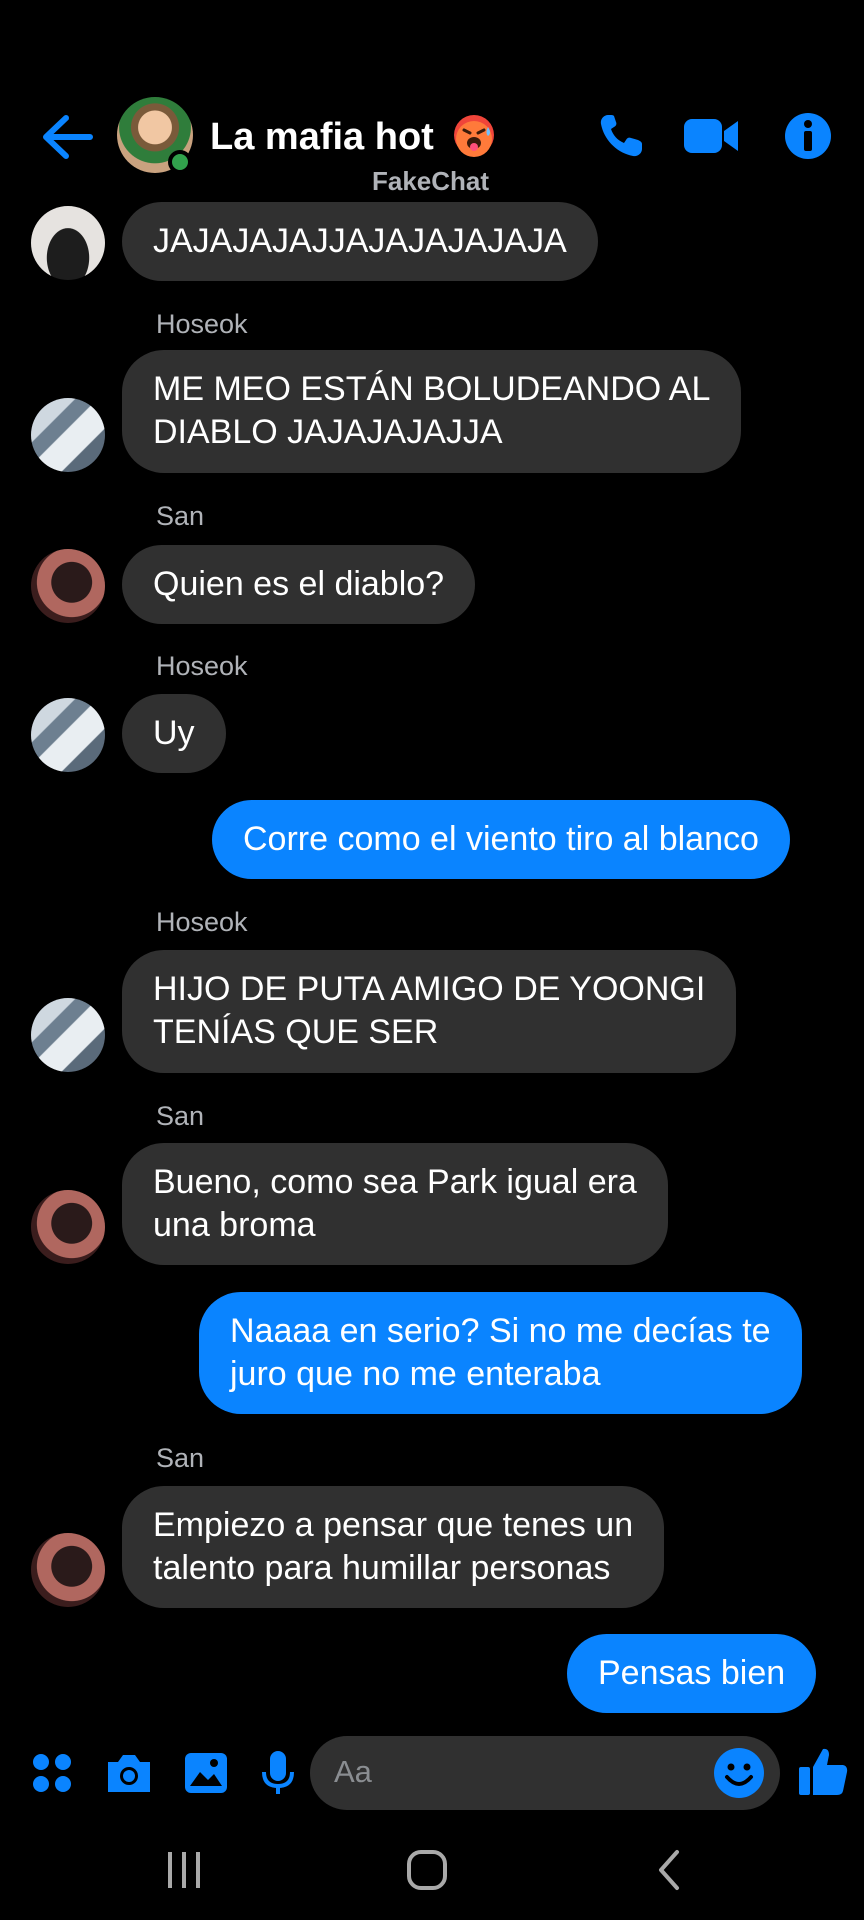 The height and width of the screenshot is (1920, 864). I want to click on apps-icon, so click(52, 1773).